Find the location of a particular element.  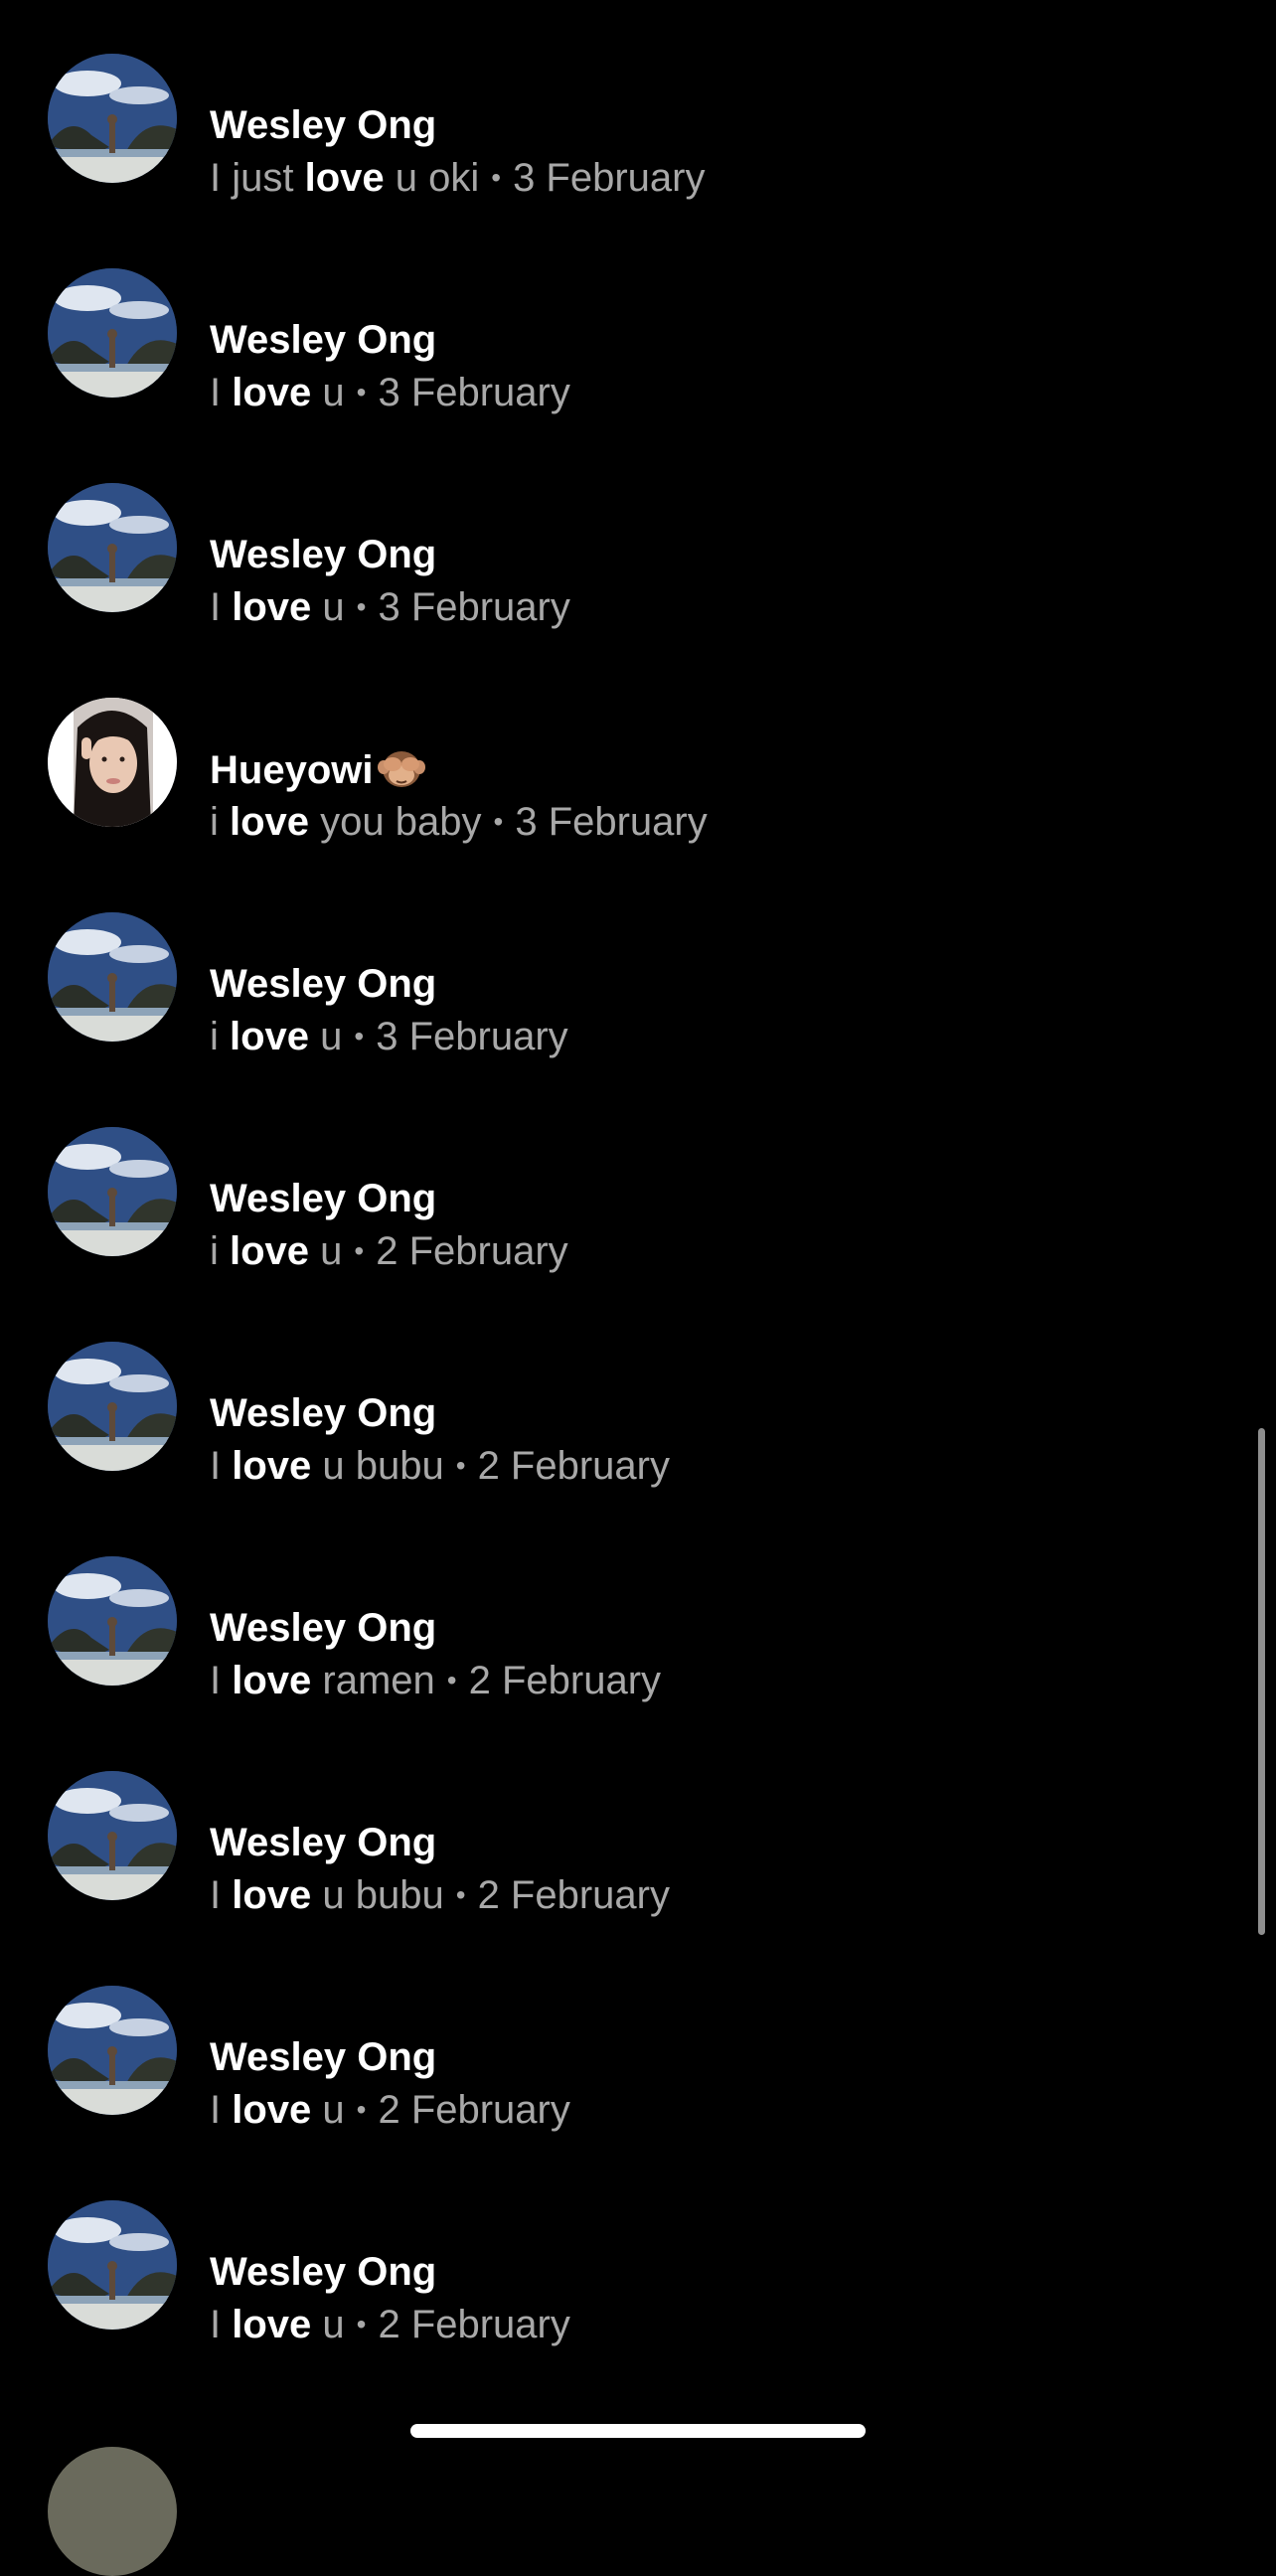

partial-avatar is located at coordinates (112, 2511).